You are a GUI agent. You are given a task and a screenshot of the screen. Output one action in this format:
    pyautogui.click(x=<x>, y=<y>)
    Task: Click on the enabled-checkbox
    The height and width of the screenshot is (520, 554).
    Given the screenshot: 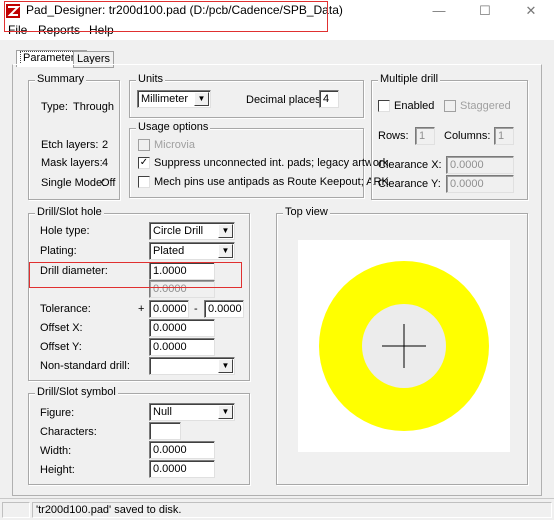 What is the action you would take?
    pyautogui.click(x=384, y=106)
    